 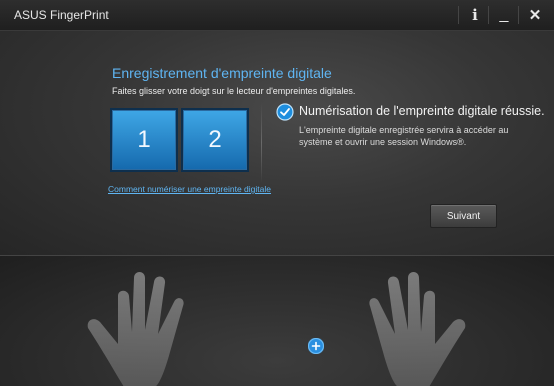 I want to click on next-button-label: Suivant, so click(x=463, y=216).